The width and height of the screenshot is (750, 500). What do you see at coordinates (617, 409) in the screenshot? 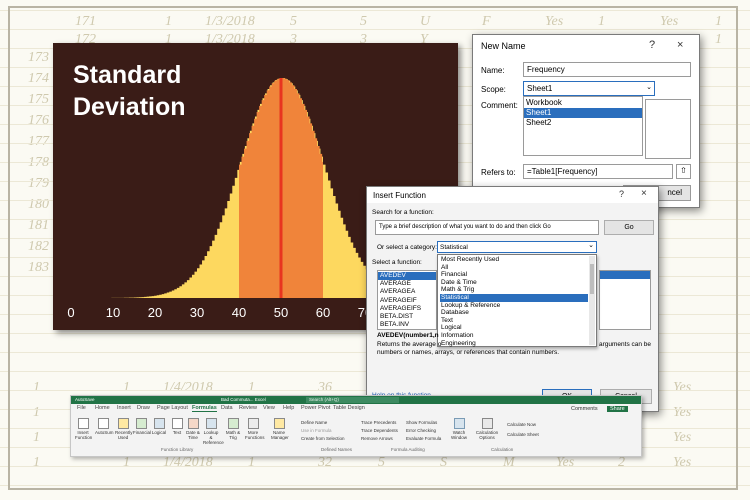
I see `share-button: Share` at bounding box center [617, 409].